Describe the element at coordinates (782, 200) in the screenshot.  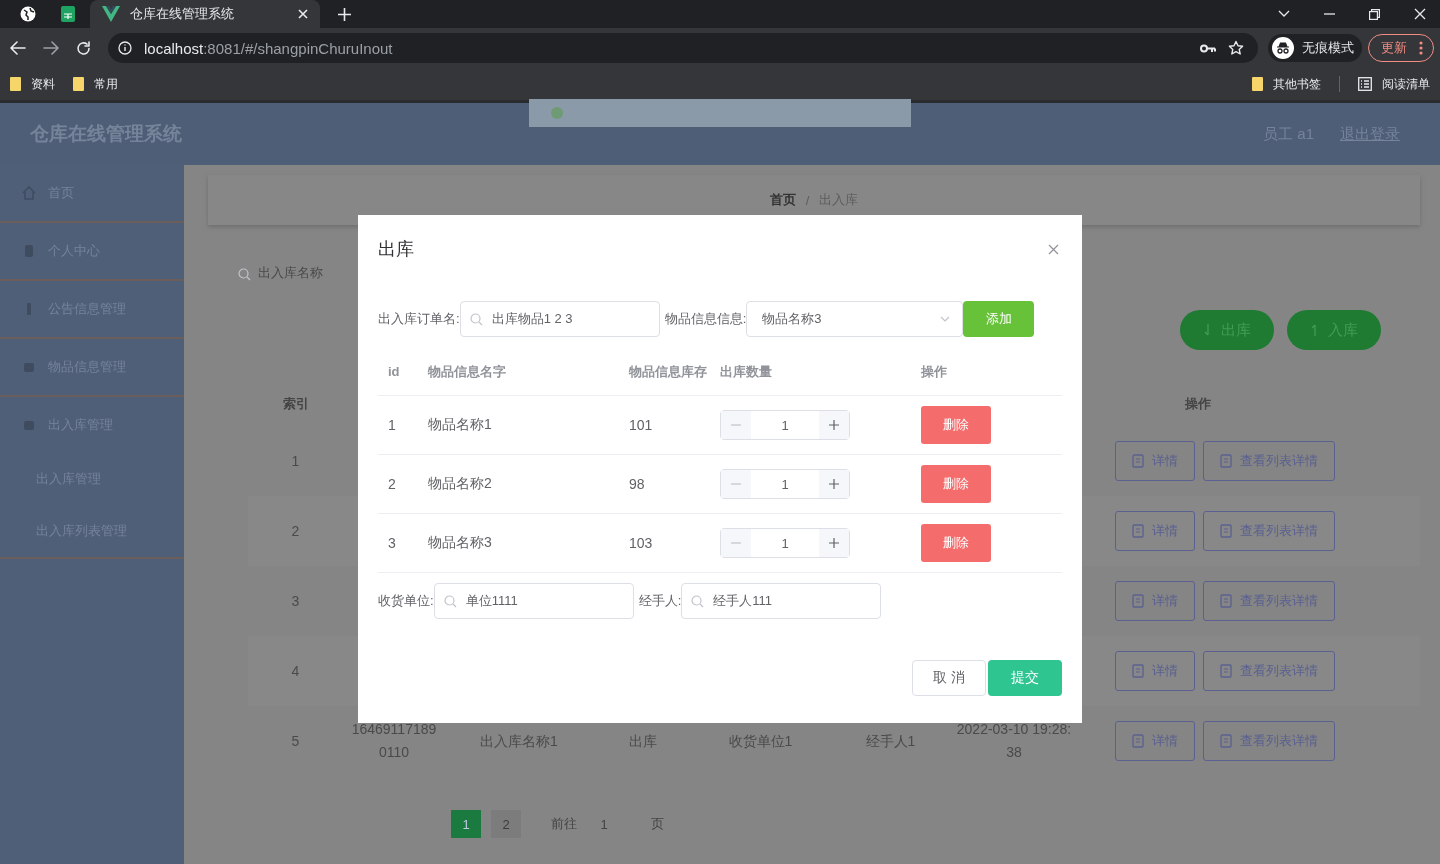
I see `breadcrumb-item: 首页` at that location.